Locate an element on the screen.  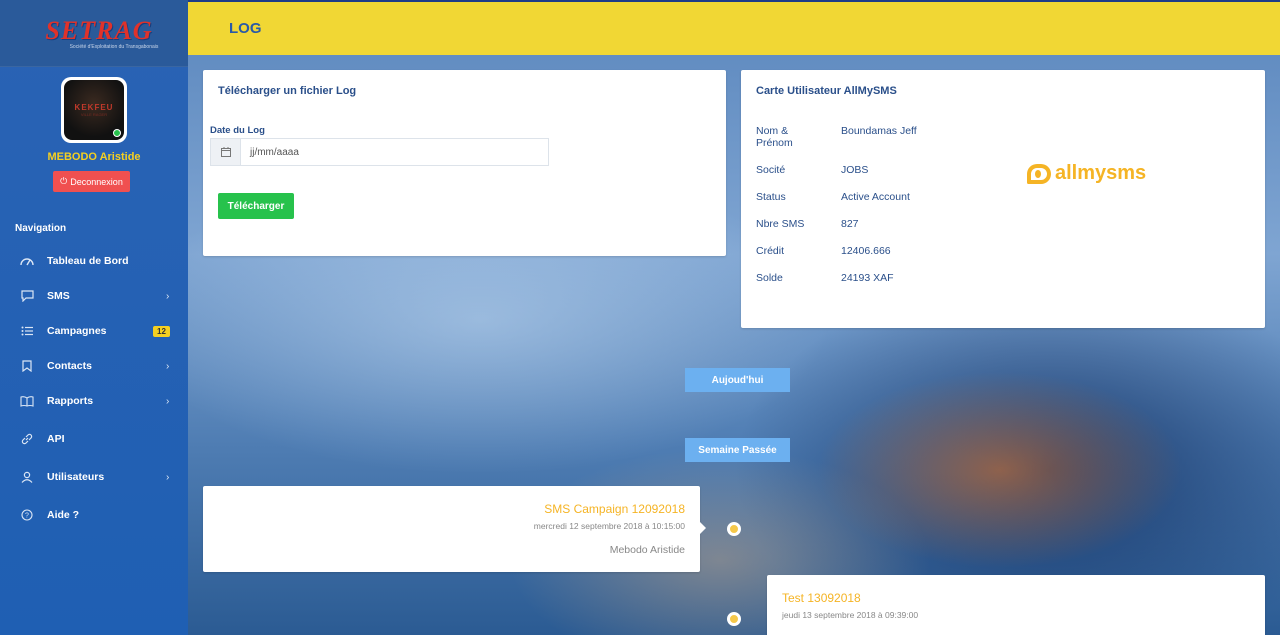
logout-button: ⏻ Deconnexion is located at coordinates (91, 181).